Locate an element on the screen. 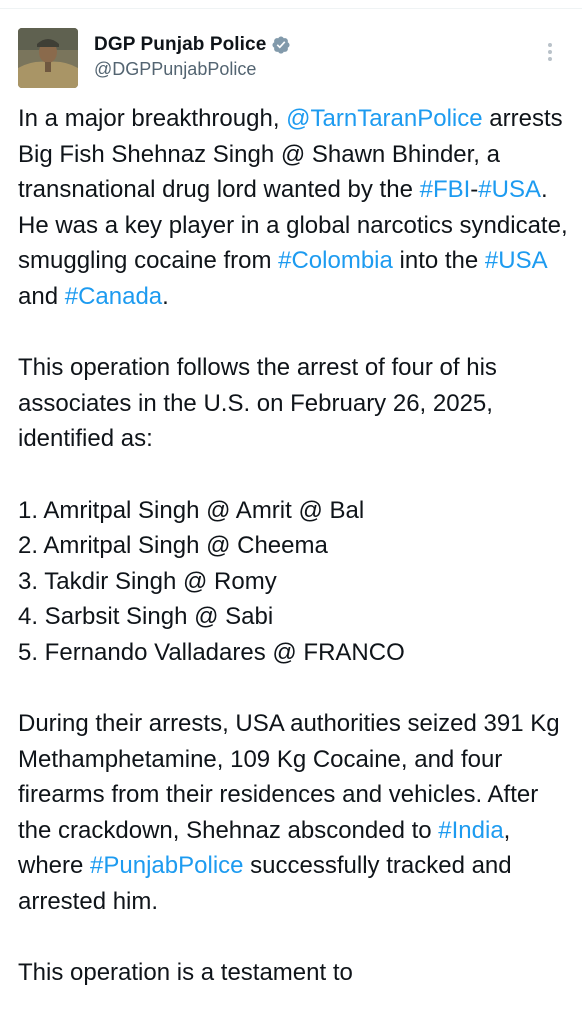  list-item: 3. Takdir Singh @ Romy is located at coordinates (147, 581).